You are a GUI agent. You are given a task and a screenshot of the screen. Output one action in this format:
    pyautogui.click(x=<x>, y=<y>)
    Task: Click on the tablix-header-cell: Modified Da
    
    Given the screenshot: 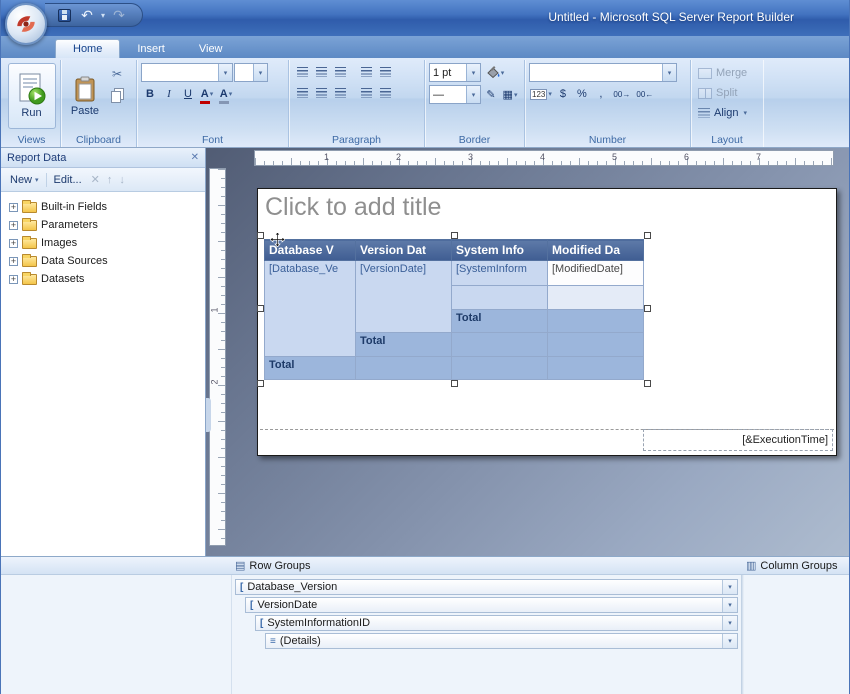 What is the action you would take?
    pyautogui.click(x=595, y=250)
    